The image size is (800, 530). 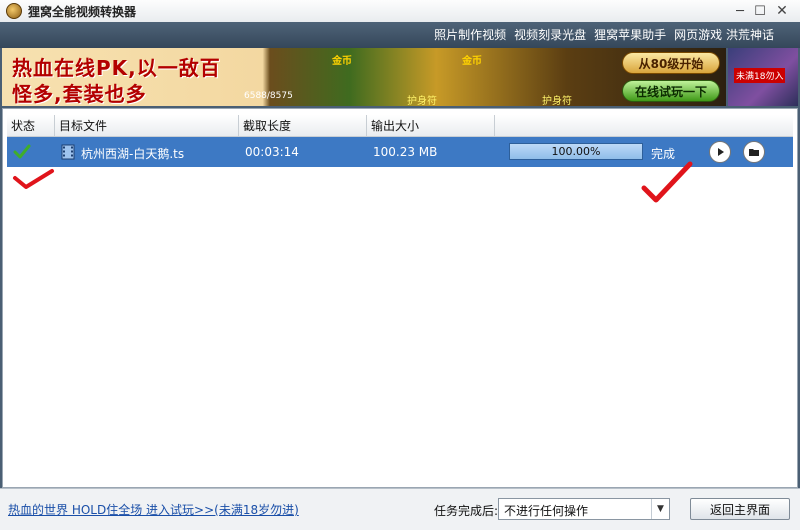 I want to click on menu-links: 照片制作视频 视频刻录光盘 狸窝苹果助手 网页游戏 洪荒神话, so click(x=604, y=34).